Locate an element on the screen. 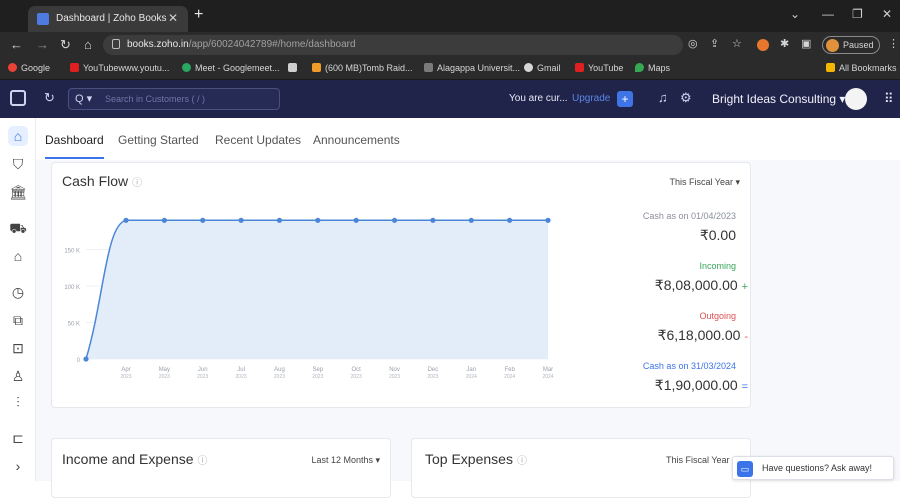 The height and width of the screenshot is (498, 900). page-icon is located at coordinates (292, 67).